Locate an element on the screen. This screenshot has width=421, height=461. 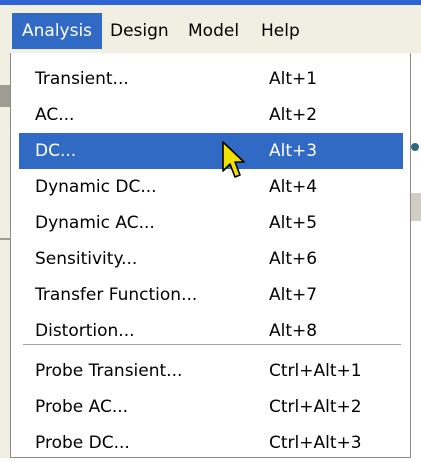
menu-item-ac: AC... Alt+2 is located at coordinates (211, 115).